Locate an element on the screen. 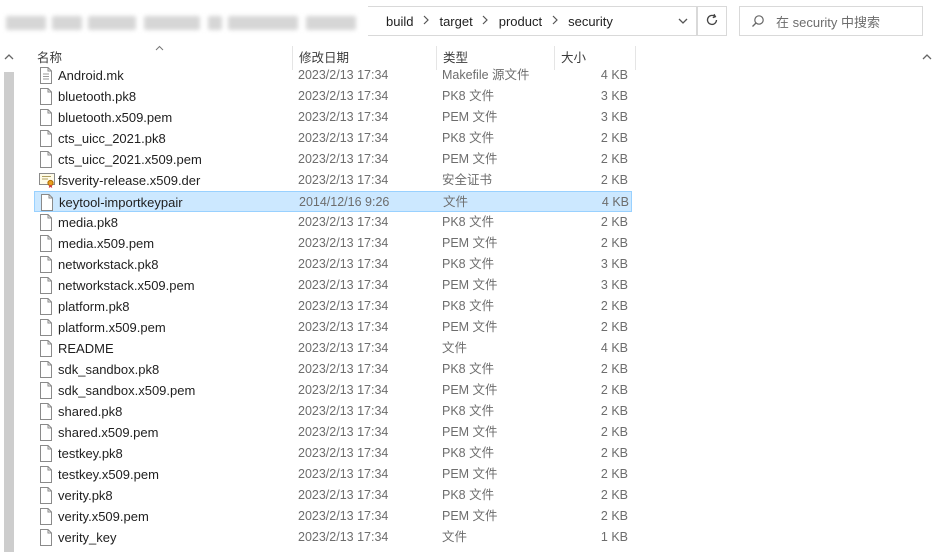 The width and height of the screenshot is (935, 552). refresh-icon is located at coordinates (712, 21).